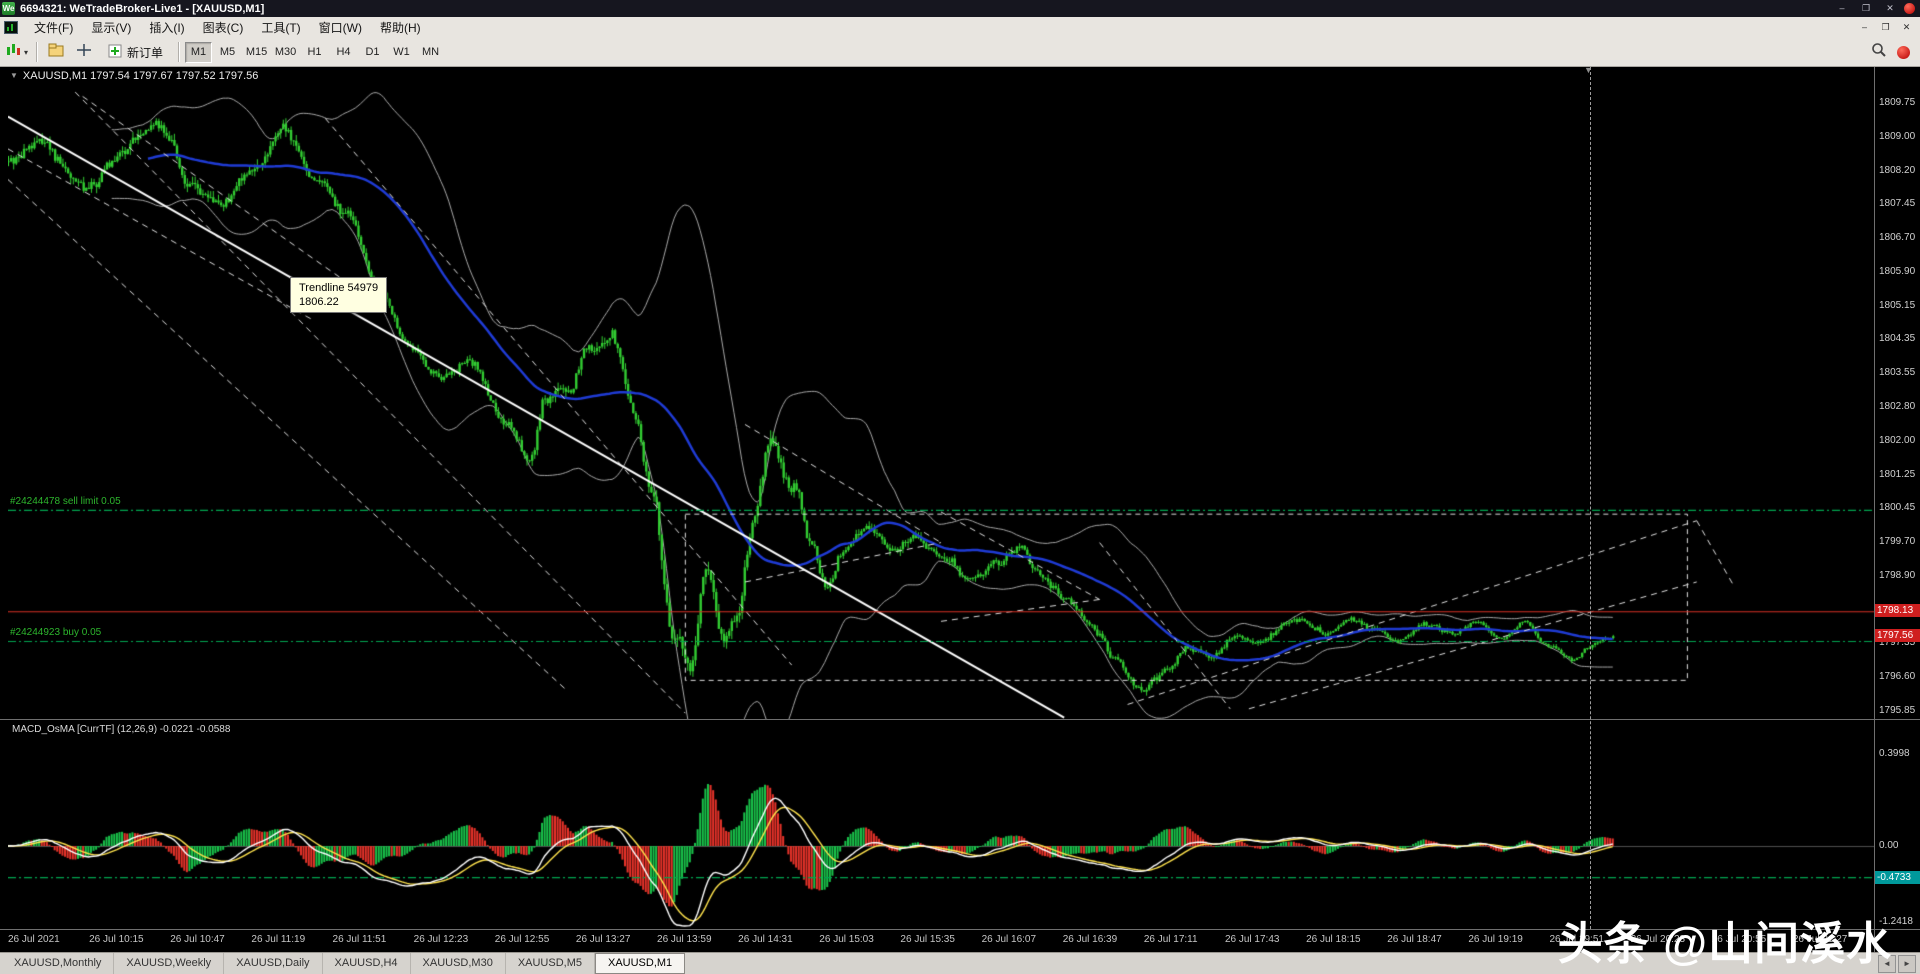 The width and height of the screenshot is (1920, 974). Describe the element at coordinates (401, 52) in the screenshot. I see `timeframe-w1-button: W1` at that location.